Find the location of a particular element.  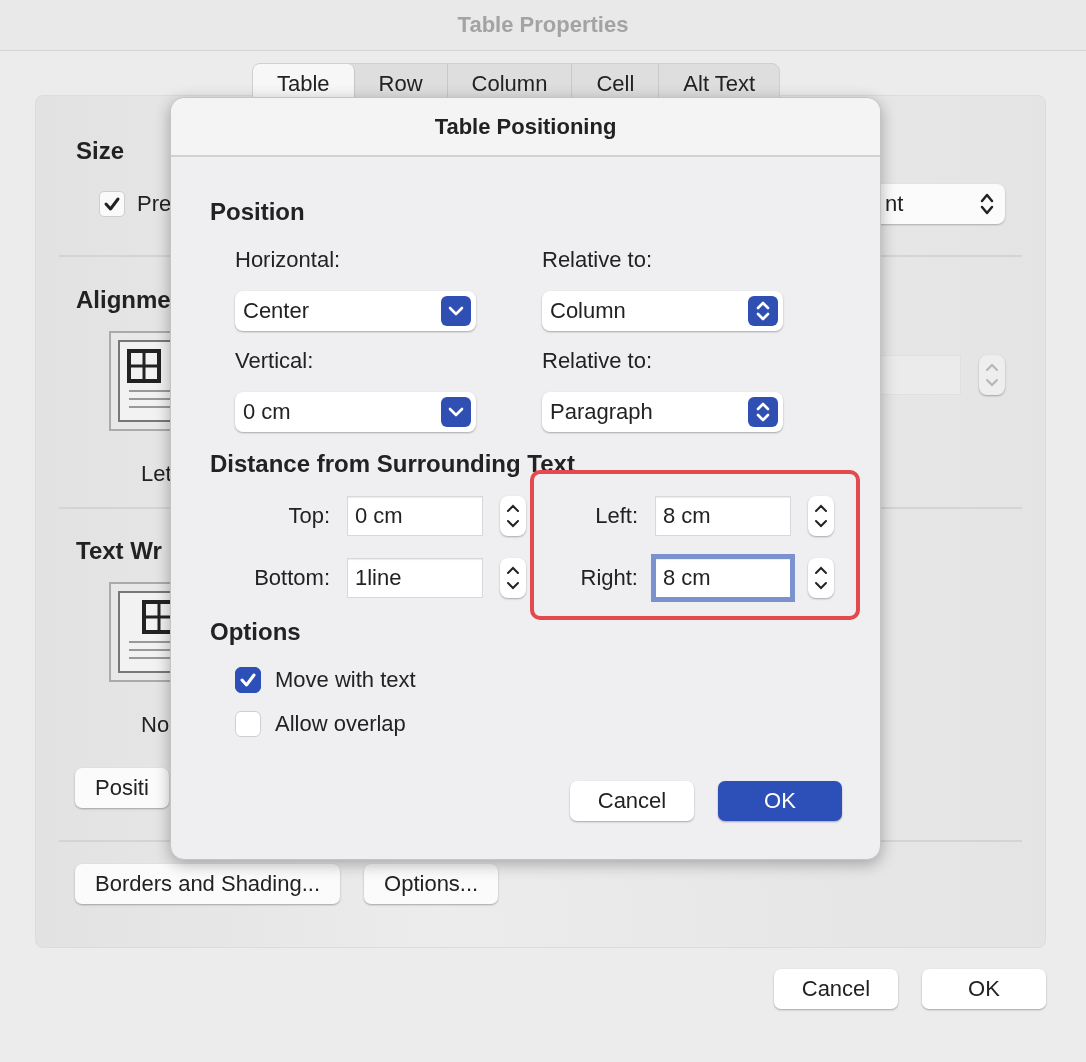

field-label: Horizontal: is located at coordinates (288, 260).